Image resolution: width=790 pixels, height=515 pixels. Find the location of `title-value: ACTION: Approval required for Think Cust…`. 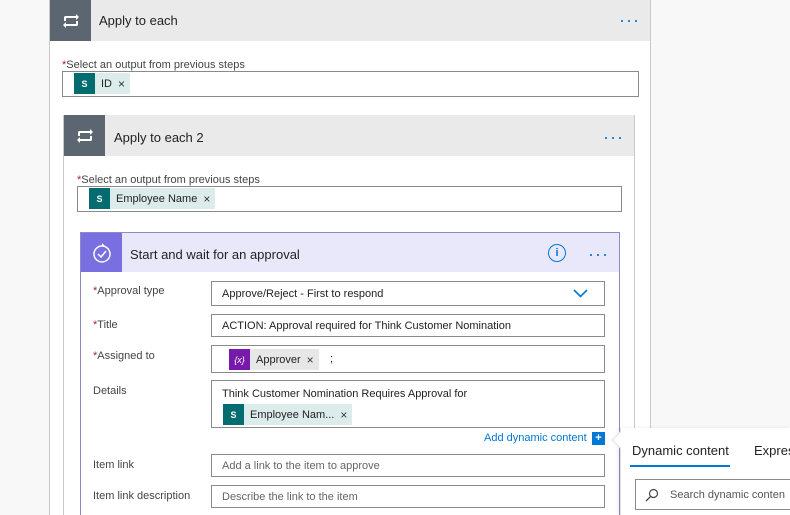

title-value: ACTION: Approval required for Think Cust… is located at coordinates (366, 325).